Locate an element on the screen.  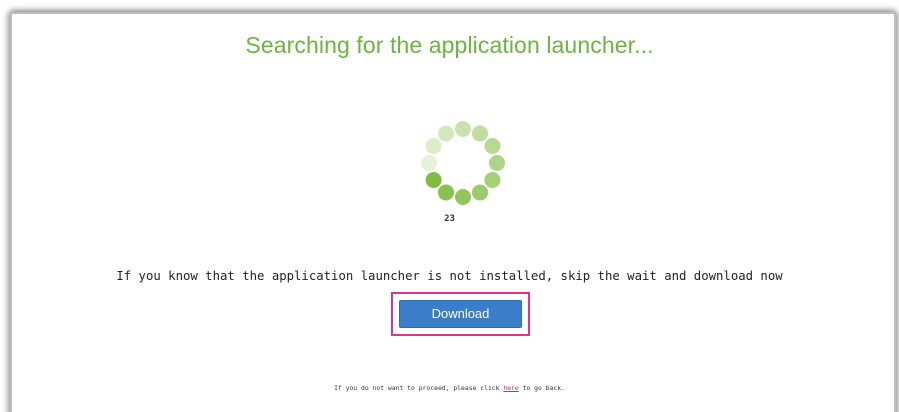
loading-spinner-icon is located at coordinates (463, 163).